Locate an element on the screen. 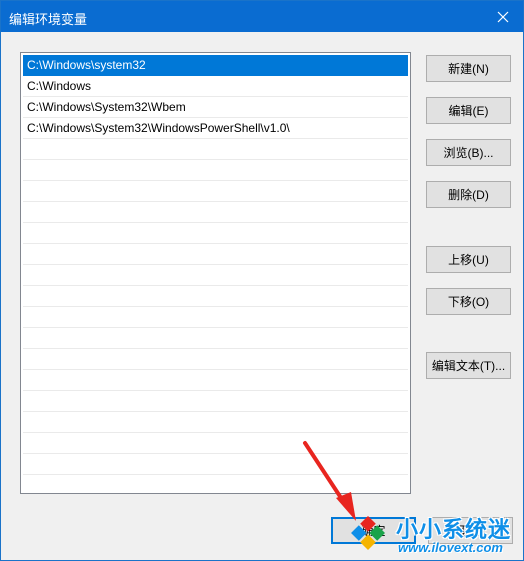 The width and height of the screenshot is (524, 561). path-list-item: C:\Windows\system32 is located at coordinates (215, 65).